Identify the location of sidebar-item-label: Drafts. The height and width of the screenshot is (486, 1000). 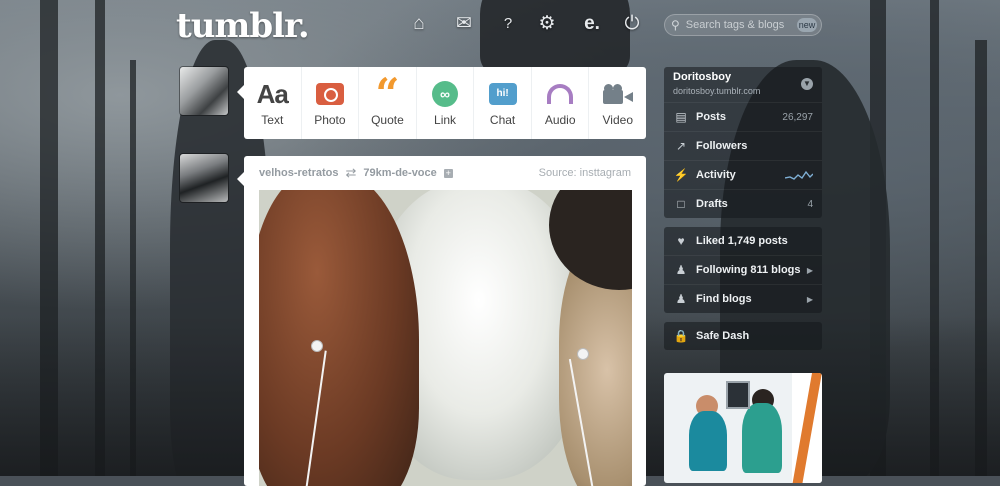
(712, 204).